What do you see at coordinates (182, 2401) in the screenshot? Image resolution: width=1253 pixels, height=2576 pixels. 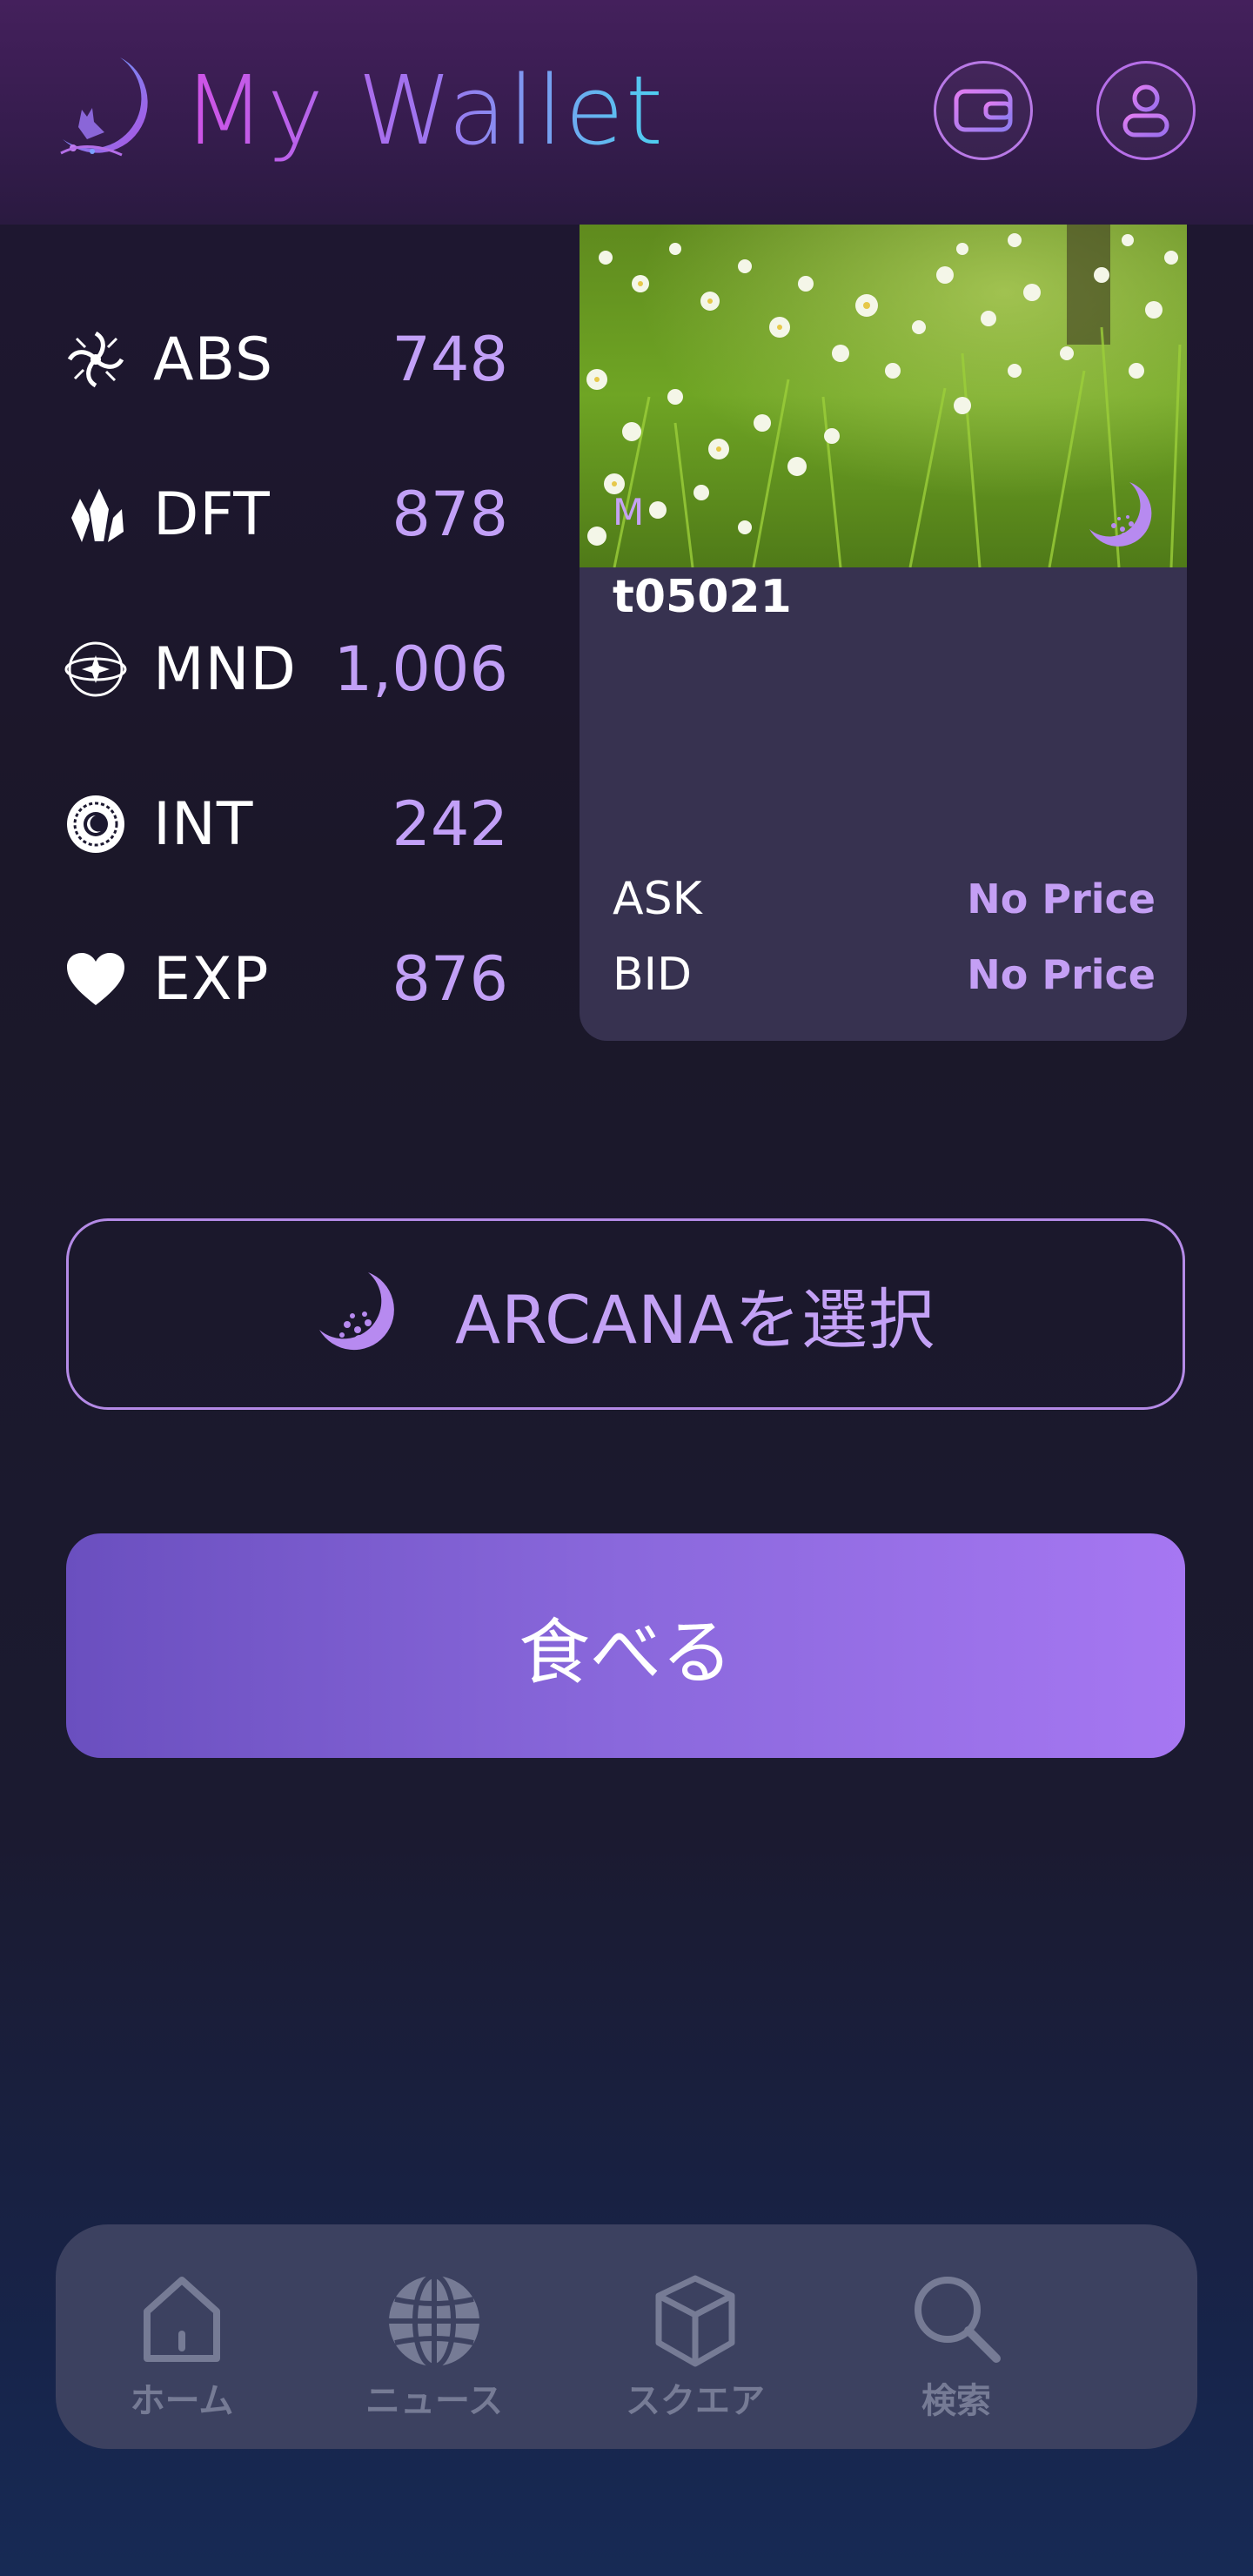 I see `nav-label: ホーム` at bounding box center [182, 2401].